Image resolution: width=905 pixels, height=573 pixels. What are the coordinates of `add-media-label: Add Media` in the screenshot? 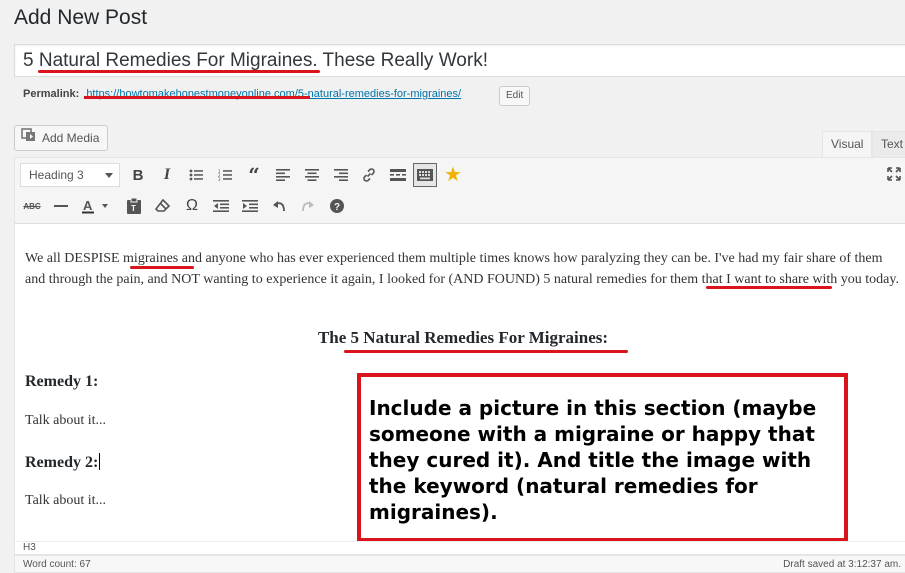 It's located at (71, 138).